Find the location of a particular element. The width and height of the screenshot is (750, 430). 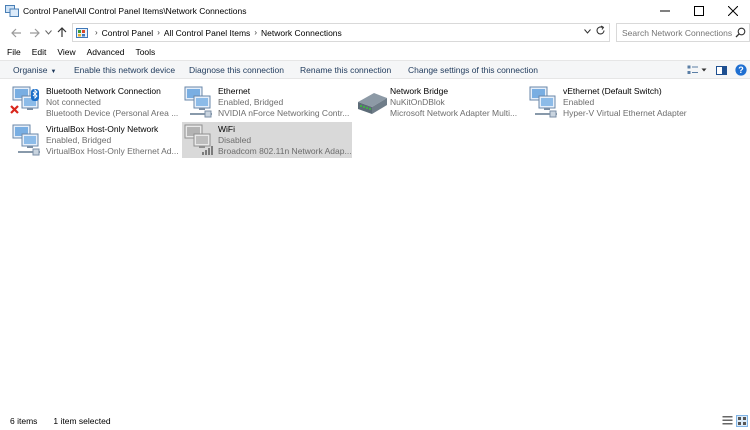

breadcrumb-network-connections: Network Connections is located at coordinates (301, 33).